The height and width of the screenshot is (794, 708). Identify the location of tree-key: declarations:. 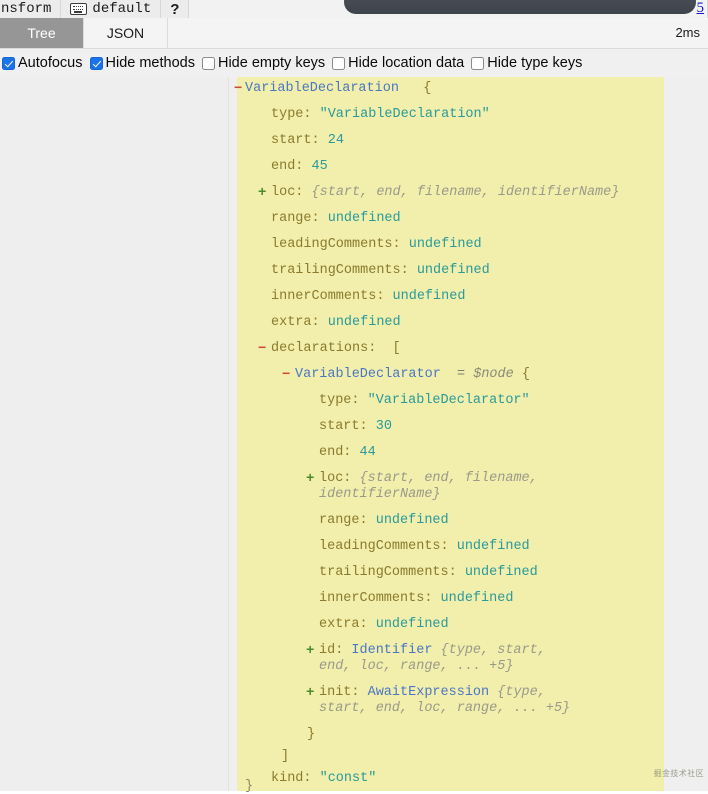
(332, 348).